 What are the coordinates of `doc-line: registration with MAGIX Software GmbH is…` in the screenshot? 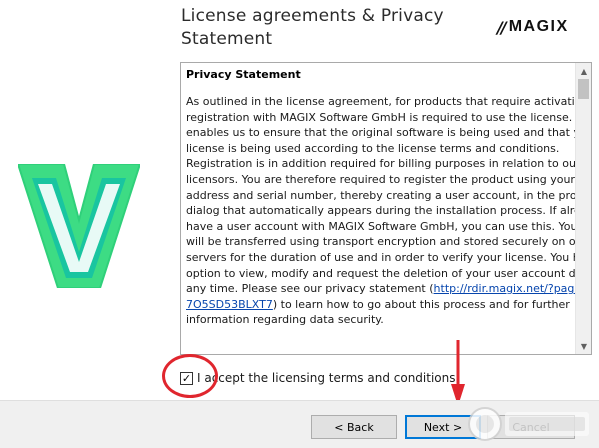 It's located at (380, 117).